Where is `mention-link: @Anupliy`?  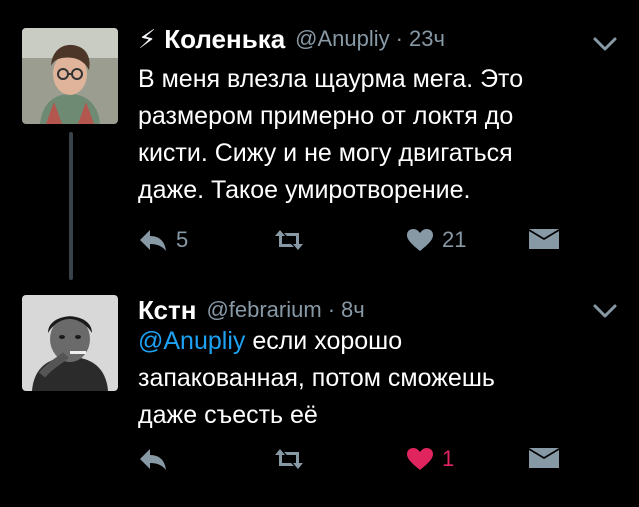 mention-link: @Anupliy is located at coordinates (191, 341).